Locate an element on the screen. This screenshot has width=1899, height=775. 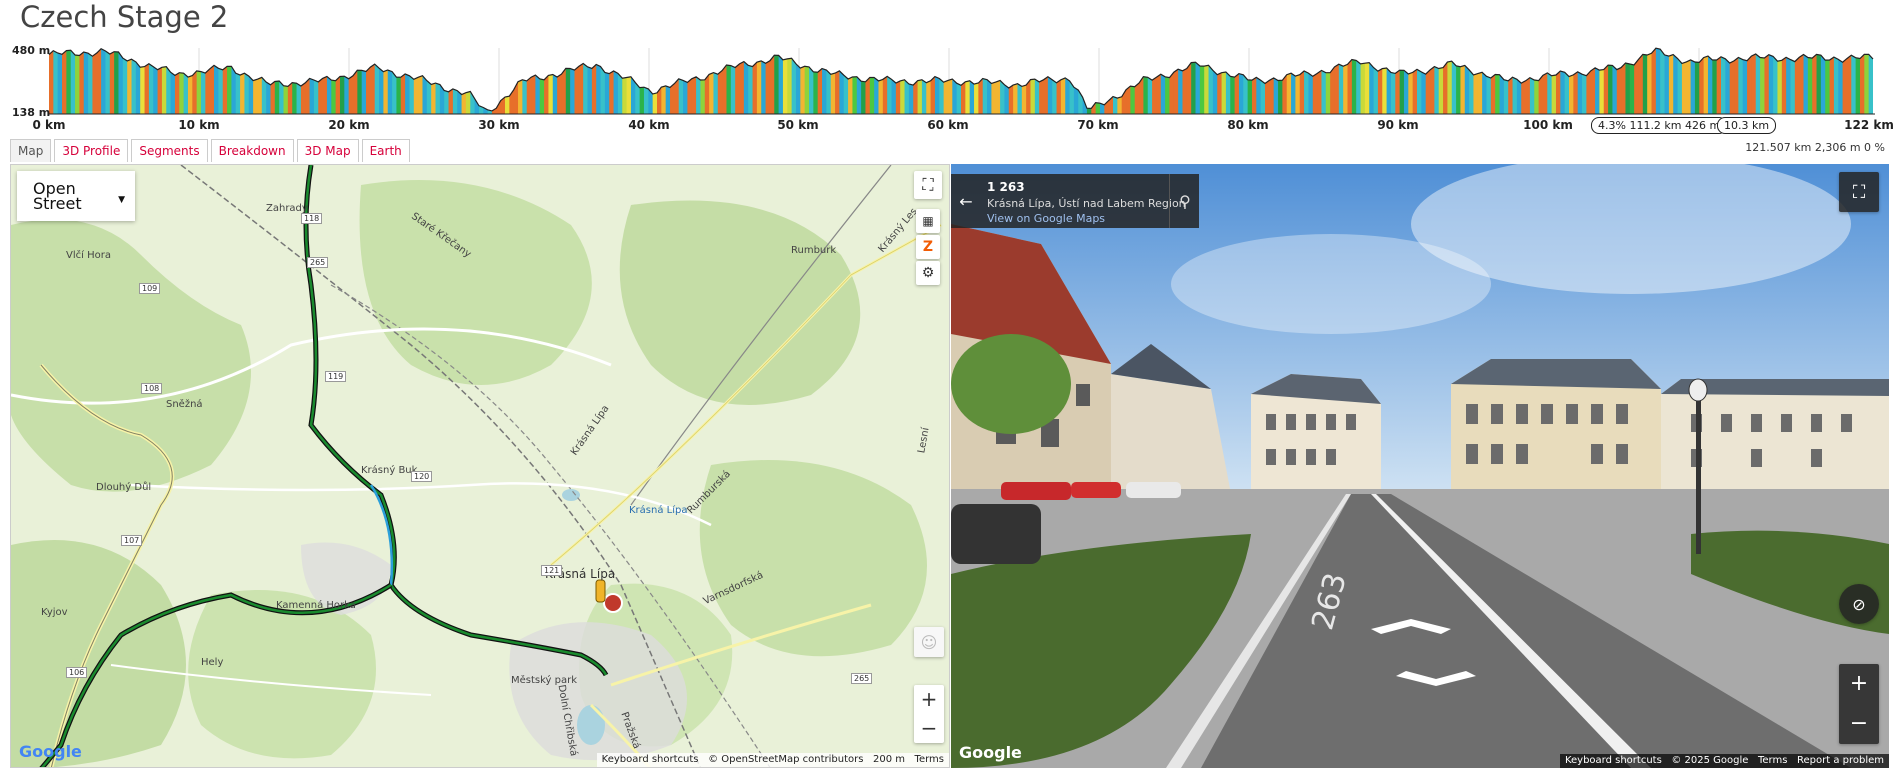
view-on-google-maps-link: View on Google Maps is located at coordinates (1046, 218).